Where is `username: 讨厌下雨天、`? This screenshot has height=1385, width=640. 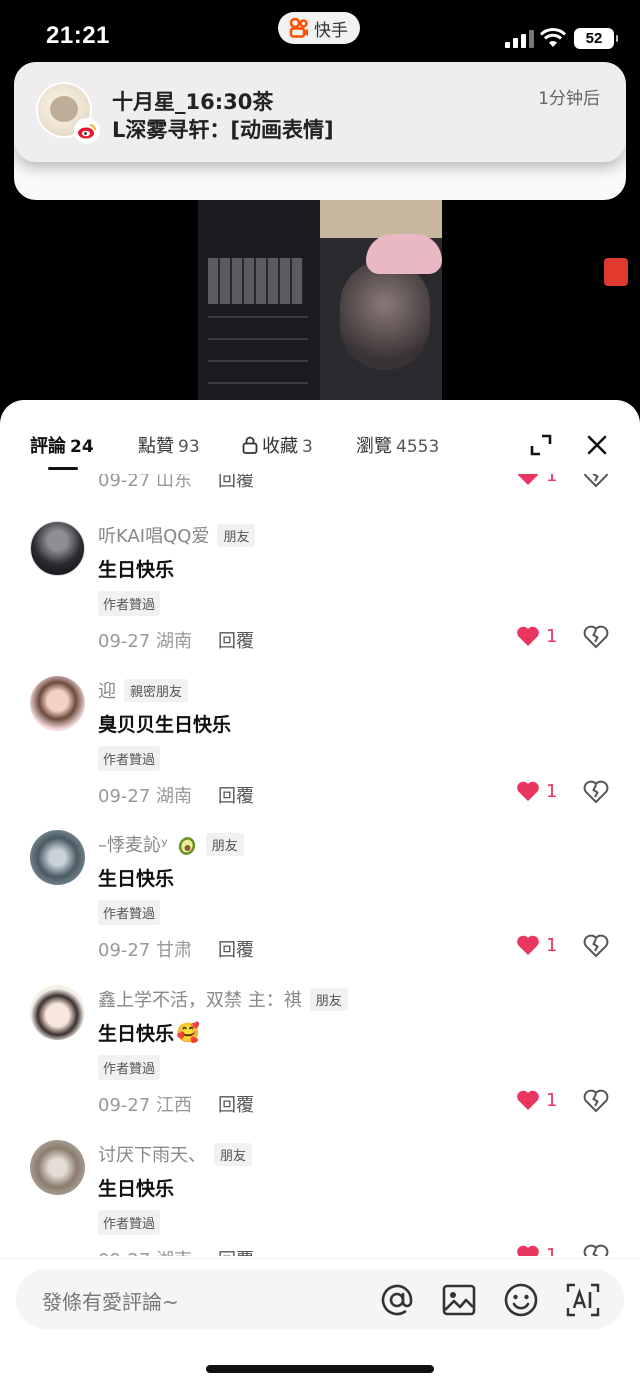
username: 讨厌下雨天、 is located at coordinates (152, 1154).